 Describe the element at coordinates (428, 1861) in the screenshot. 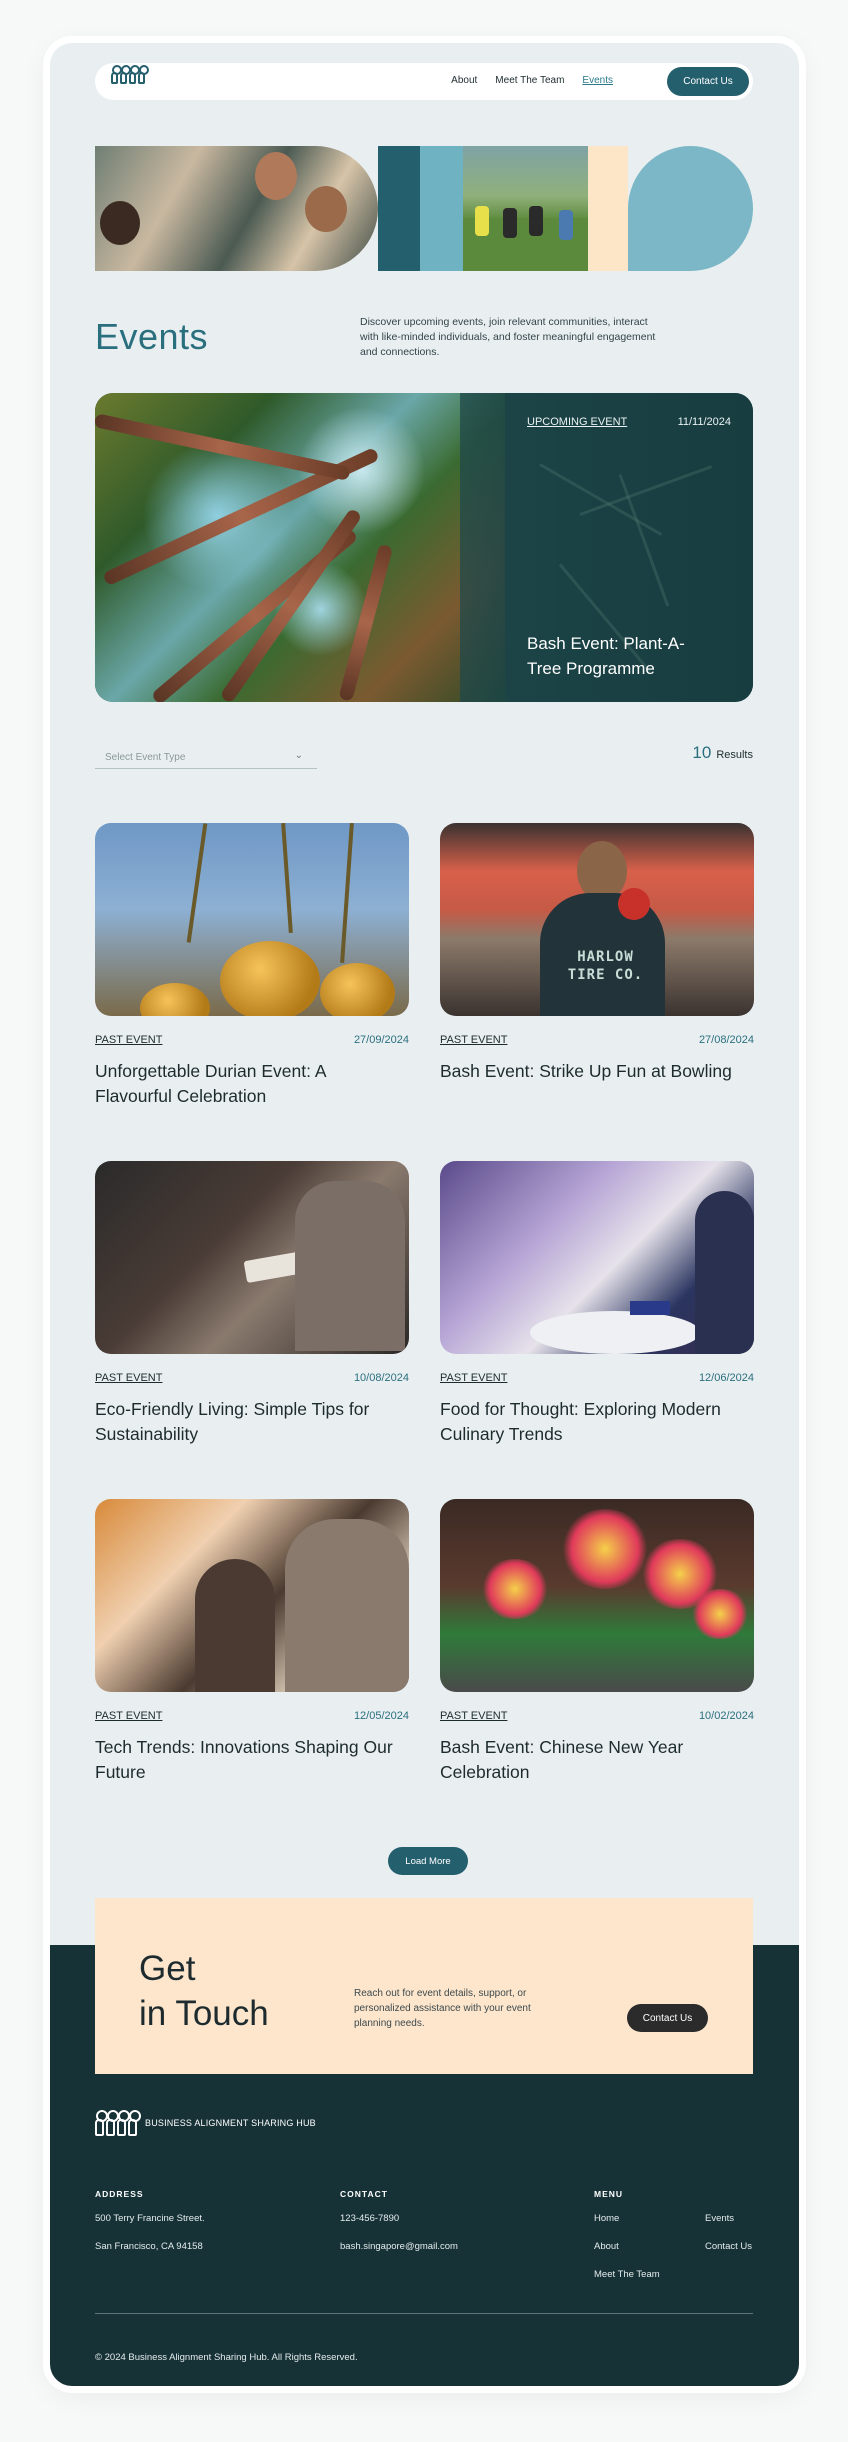

I see `load-more-button: Load More` at that location.